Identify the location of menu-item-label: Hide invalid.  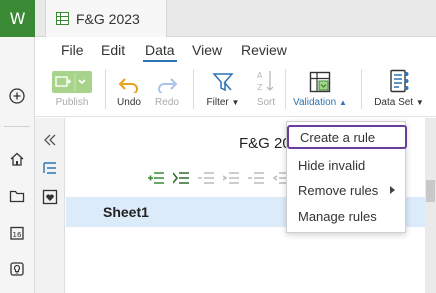
(332, 165).